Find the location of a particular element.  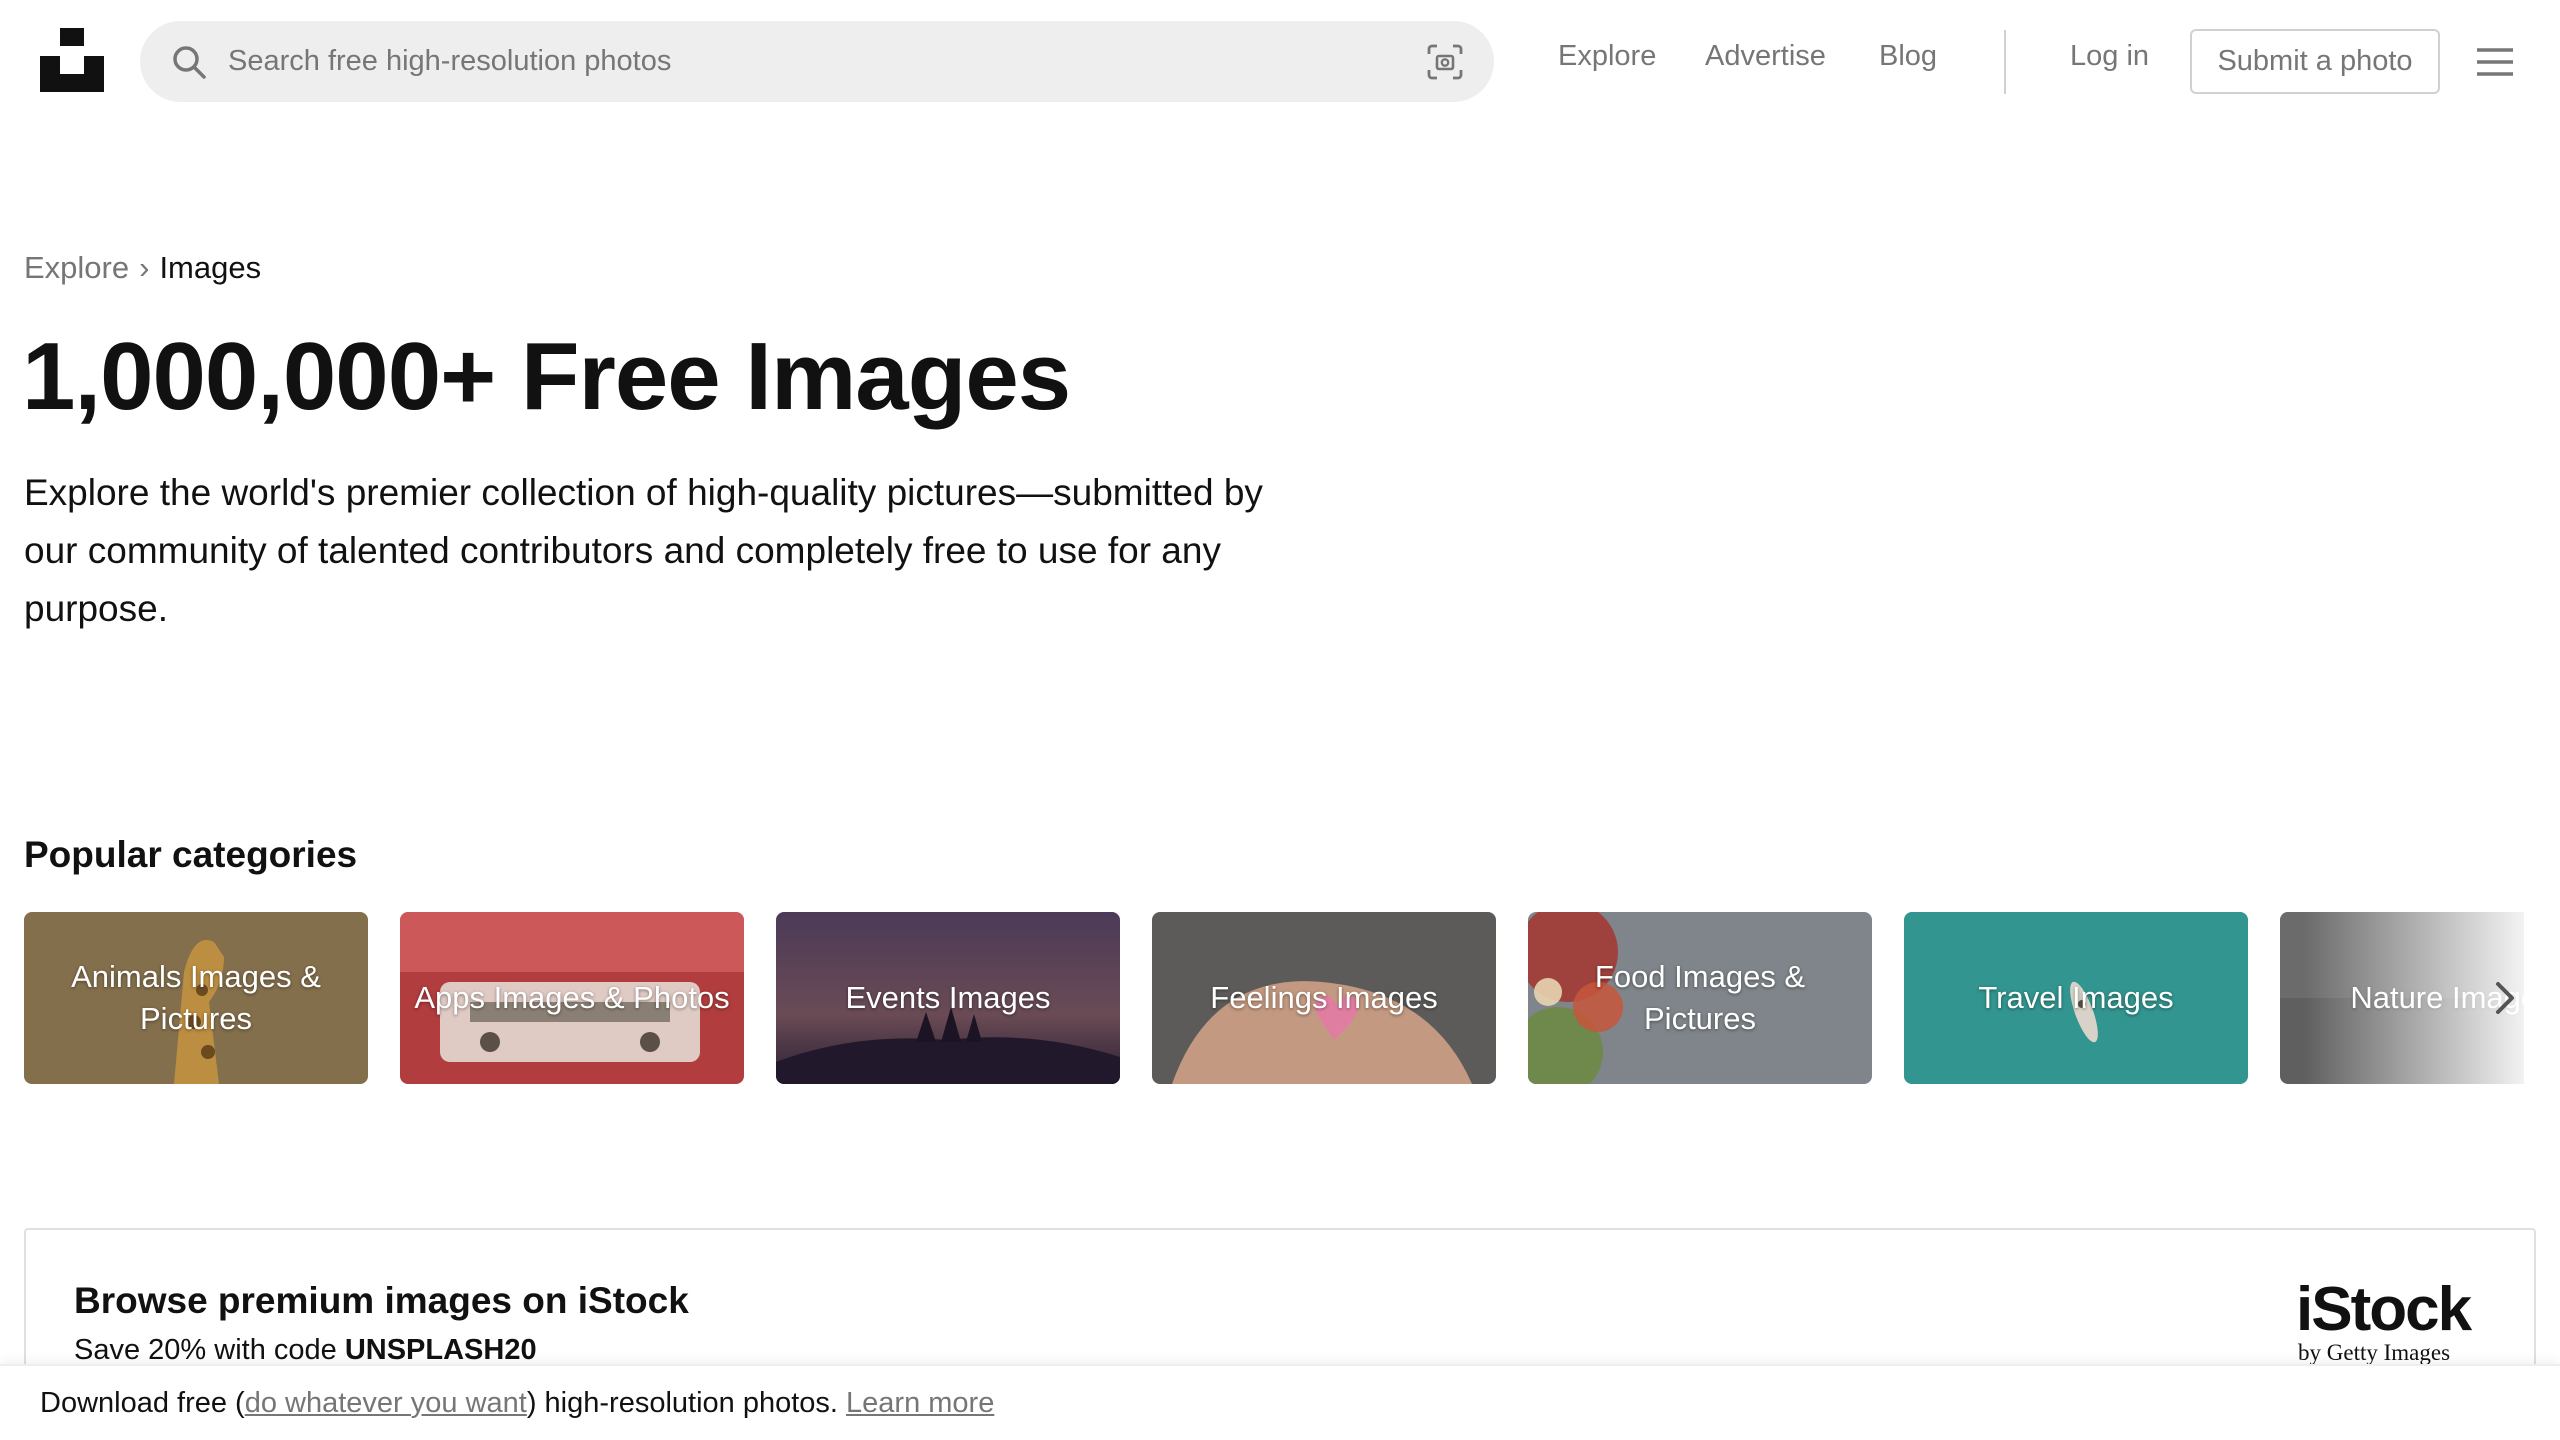

category-card-food: Food Images & Pictures is located at coordinates (1700, 998).